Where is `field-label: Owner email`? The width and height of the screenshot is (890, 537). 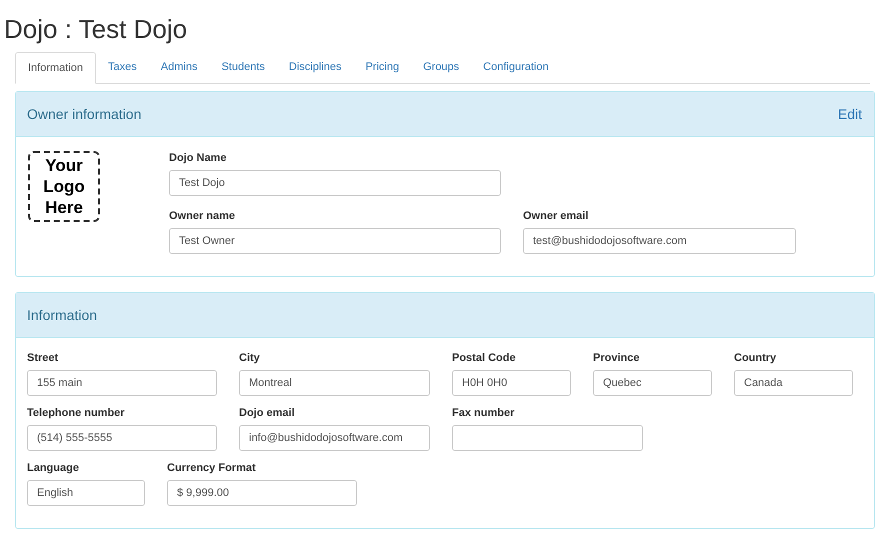 field-label: Owner email is located at coordinates (556, 216).